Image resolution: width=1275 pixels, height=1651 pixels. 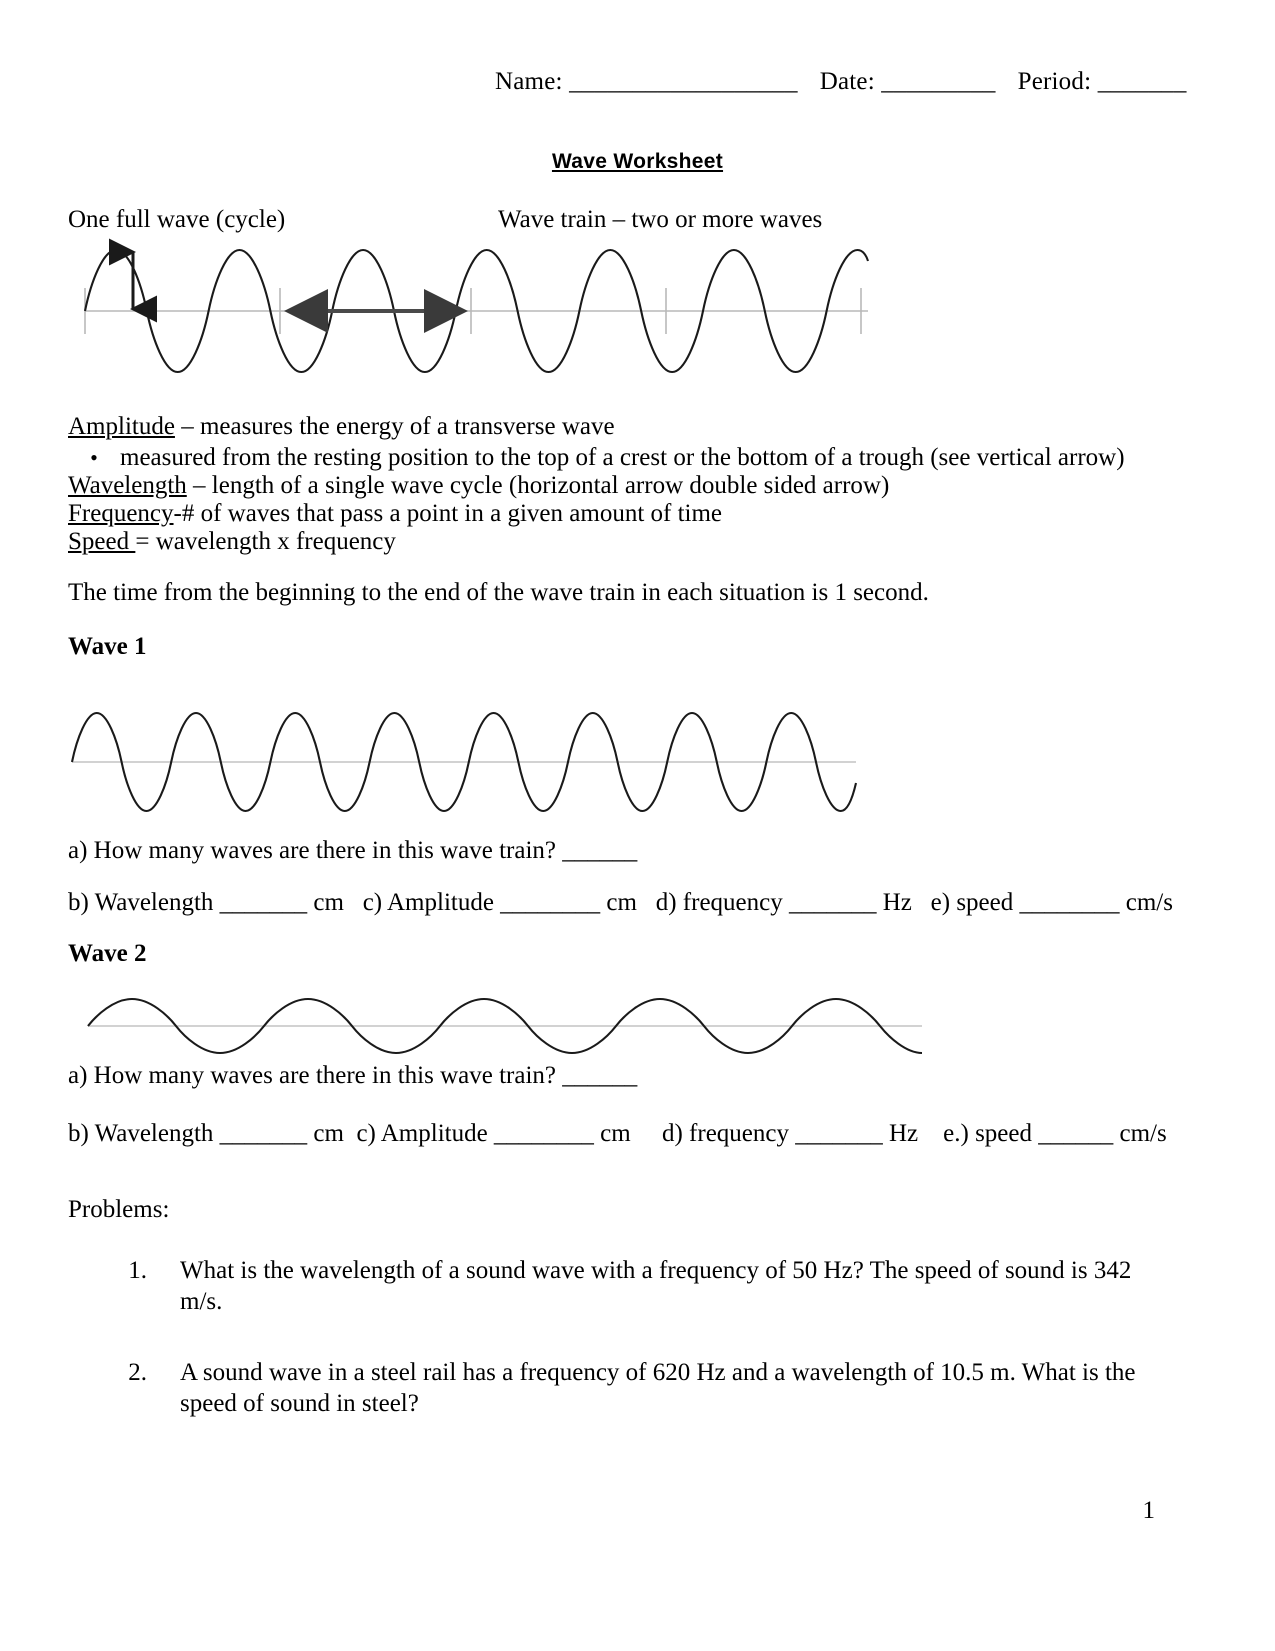 What do you see at coordinates (475, 762) in the screenshot?
I see `wave-1-figure` at bounding box center [475, 762].